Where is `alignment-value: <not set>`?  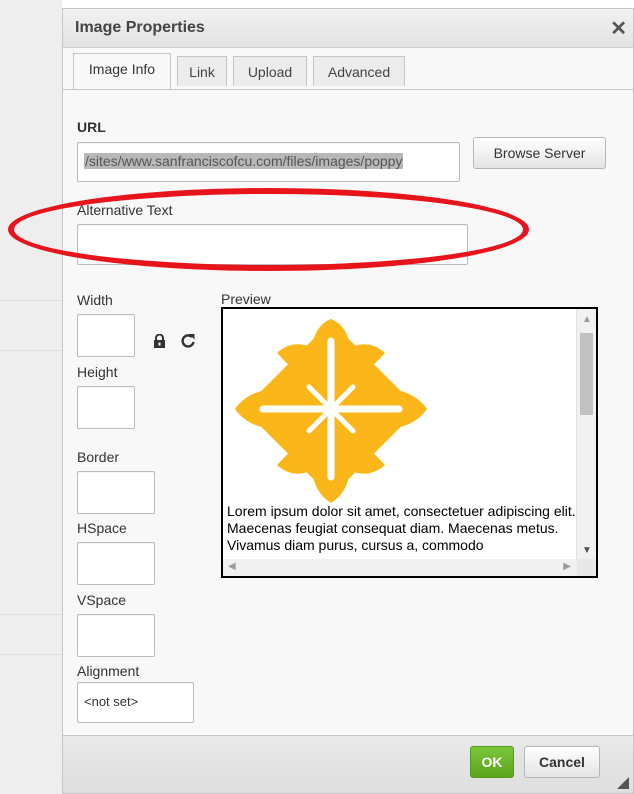
alignment-value: <not set> is located at coordinates (111, 701).